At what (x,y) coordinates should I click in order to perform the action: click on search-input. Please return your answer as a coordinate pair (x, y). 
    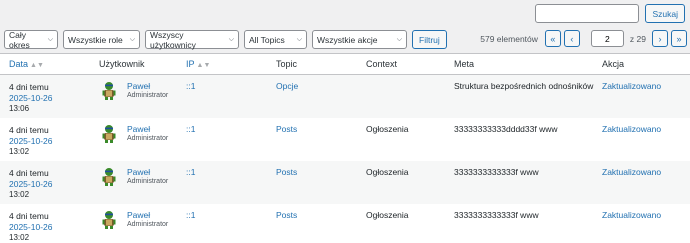
    Looking at the image, I should click on (587, 13).